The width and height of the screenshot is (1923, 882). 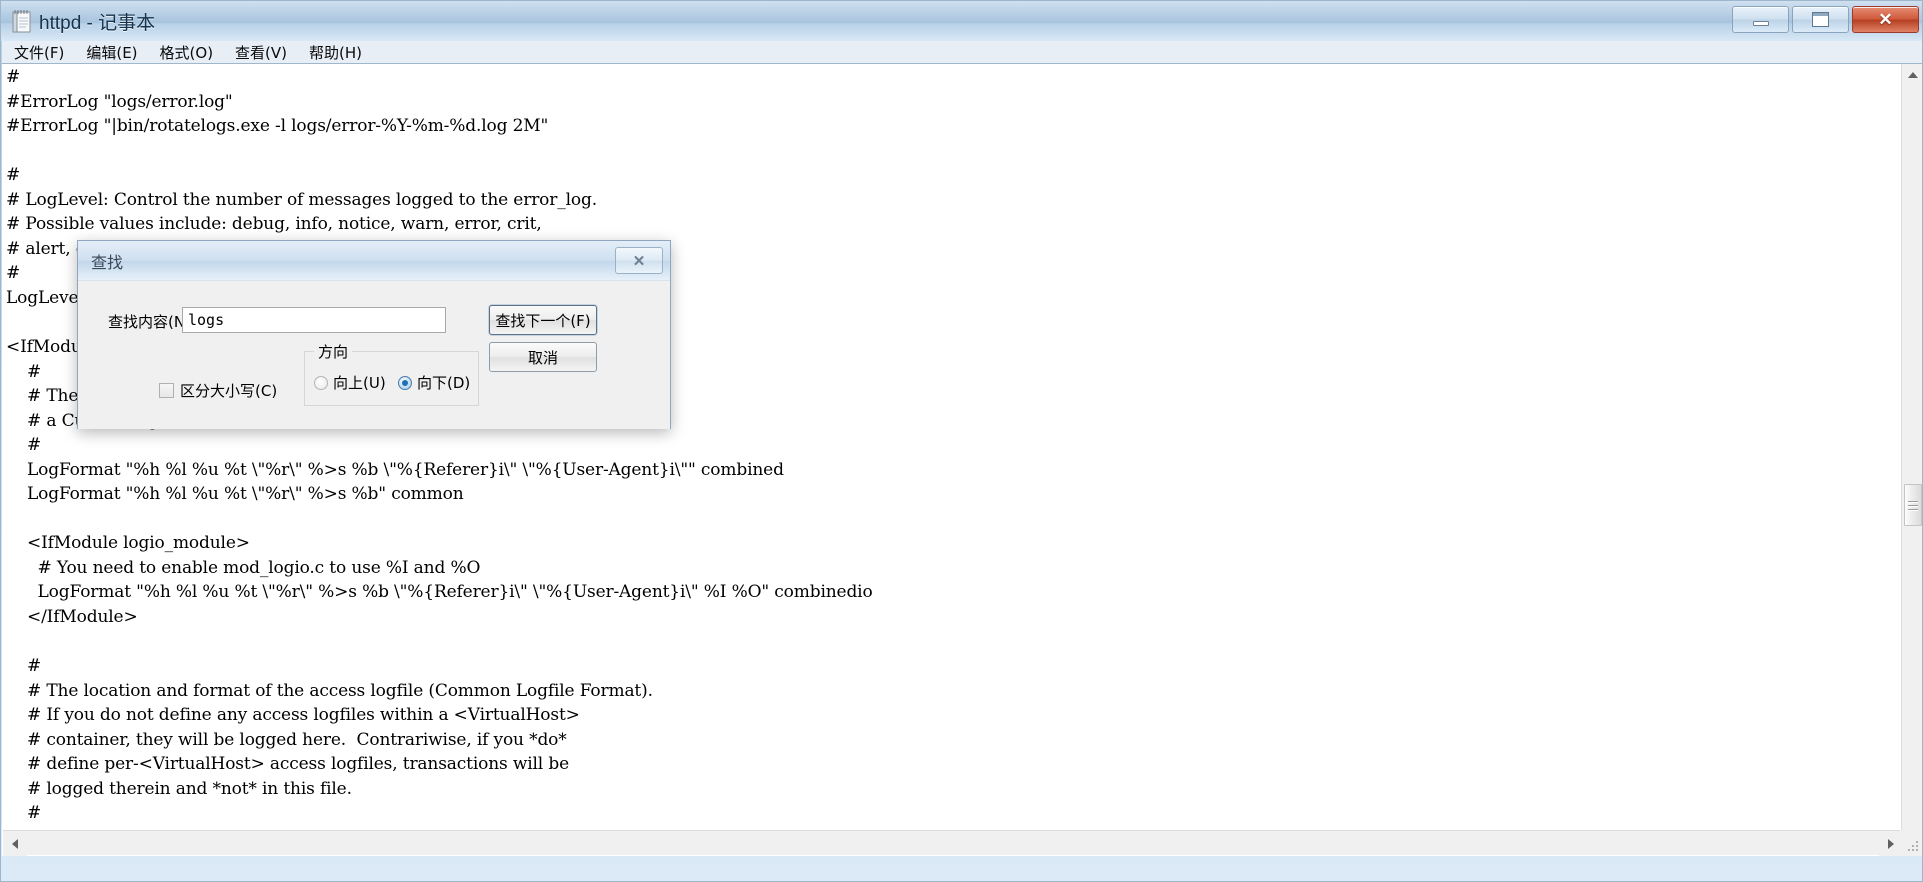 I want to click on menu-help: 帮助(H), so click(x=335, y=52).